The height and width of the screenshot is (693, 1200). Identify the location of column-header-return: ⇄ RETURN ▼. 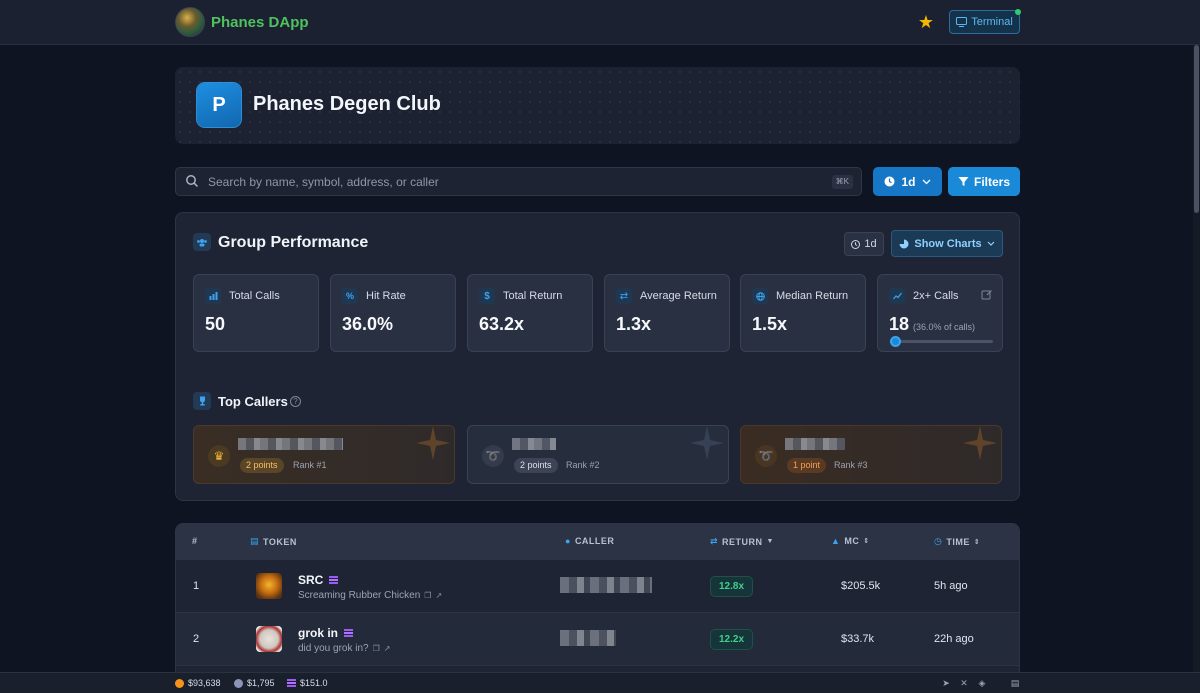
(742, 541).